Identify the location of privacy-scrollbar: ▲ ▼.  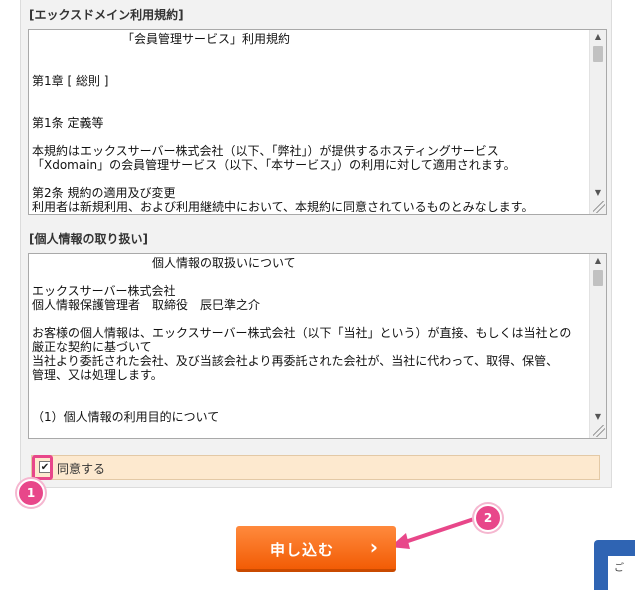
(597, 346).